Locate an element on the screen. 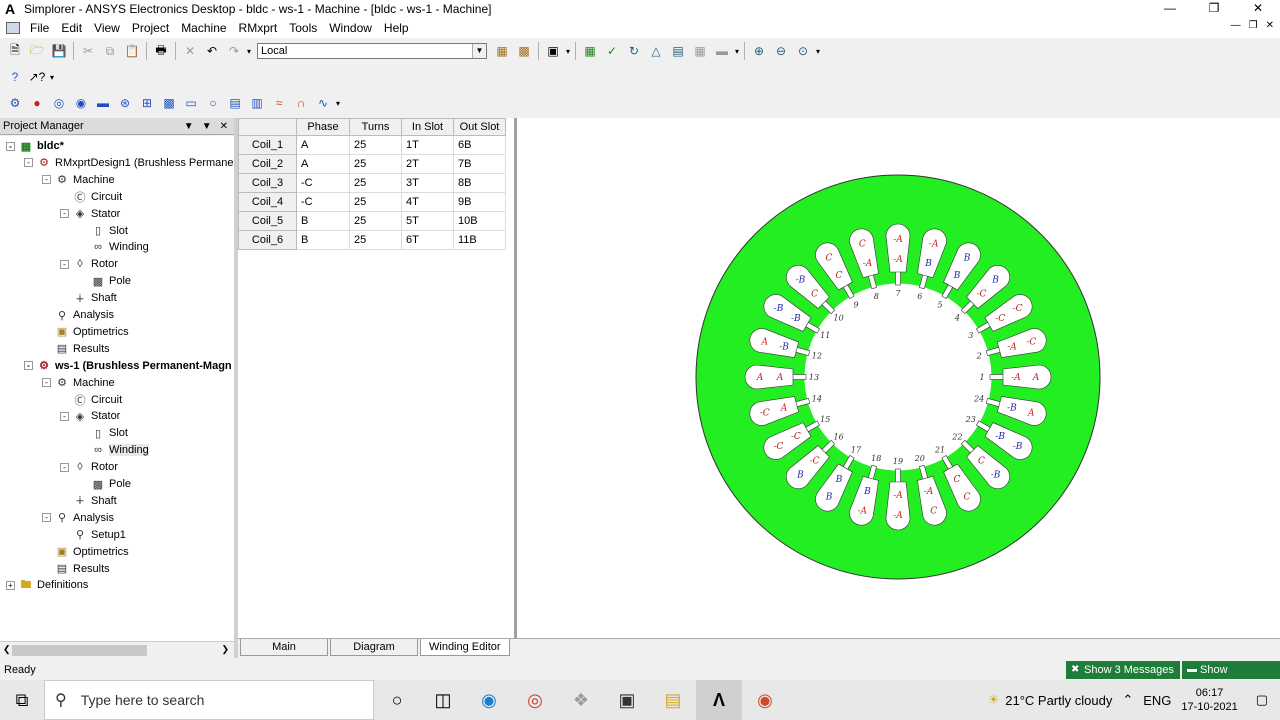 The image size is (1280, 720). restore-button: ❐ is located at coordinates (1214, 9).